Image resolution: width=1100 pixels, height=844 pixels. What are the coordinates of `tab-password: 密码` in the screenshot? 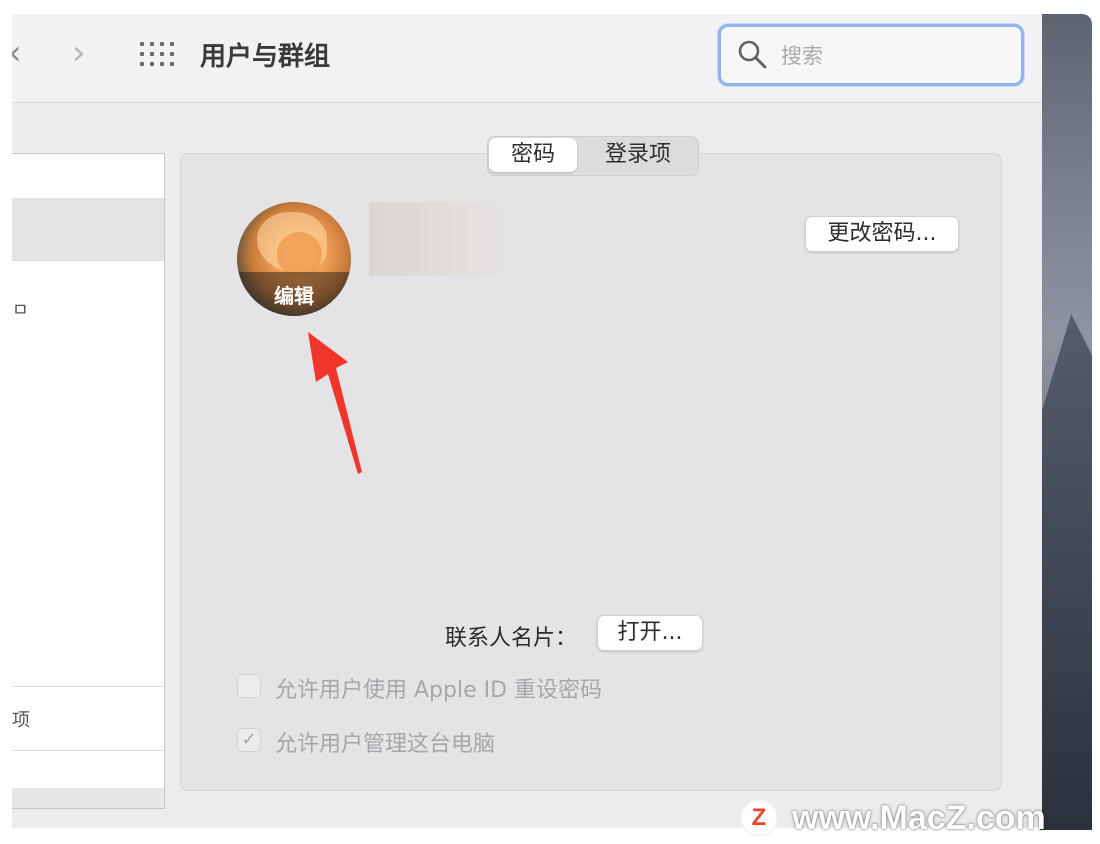 It's located at (533, 155).